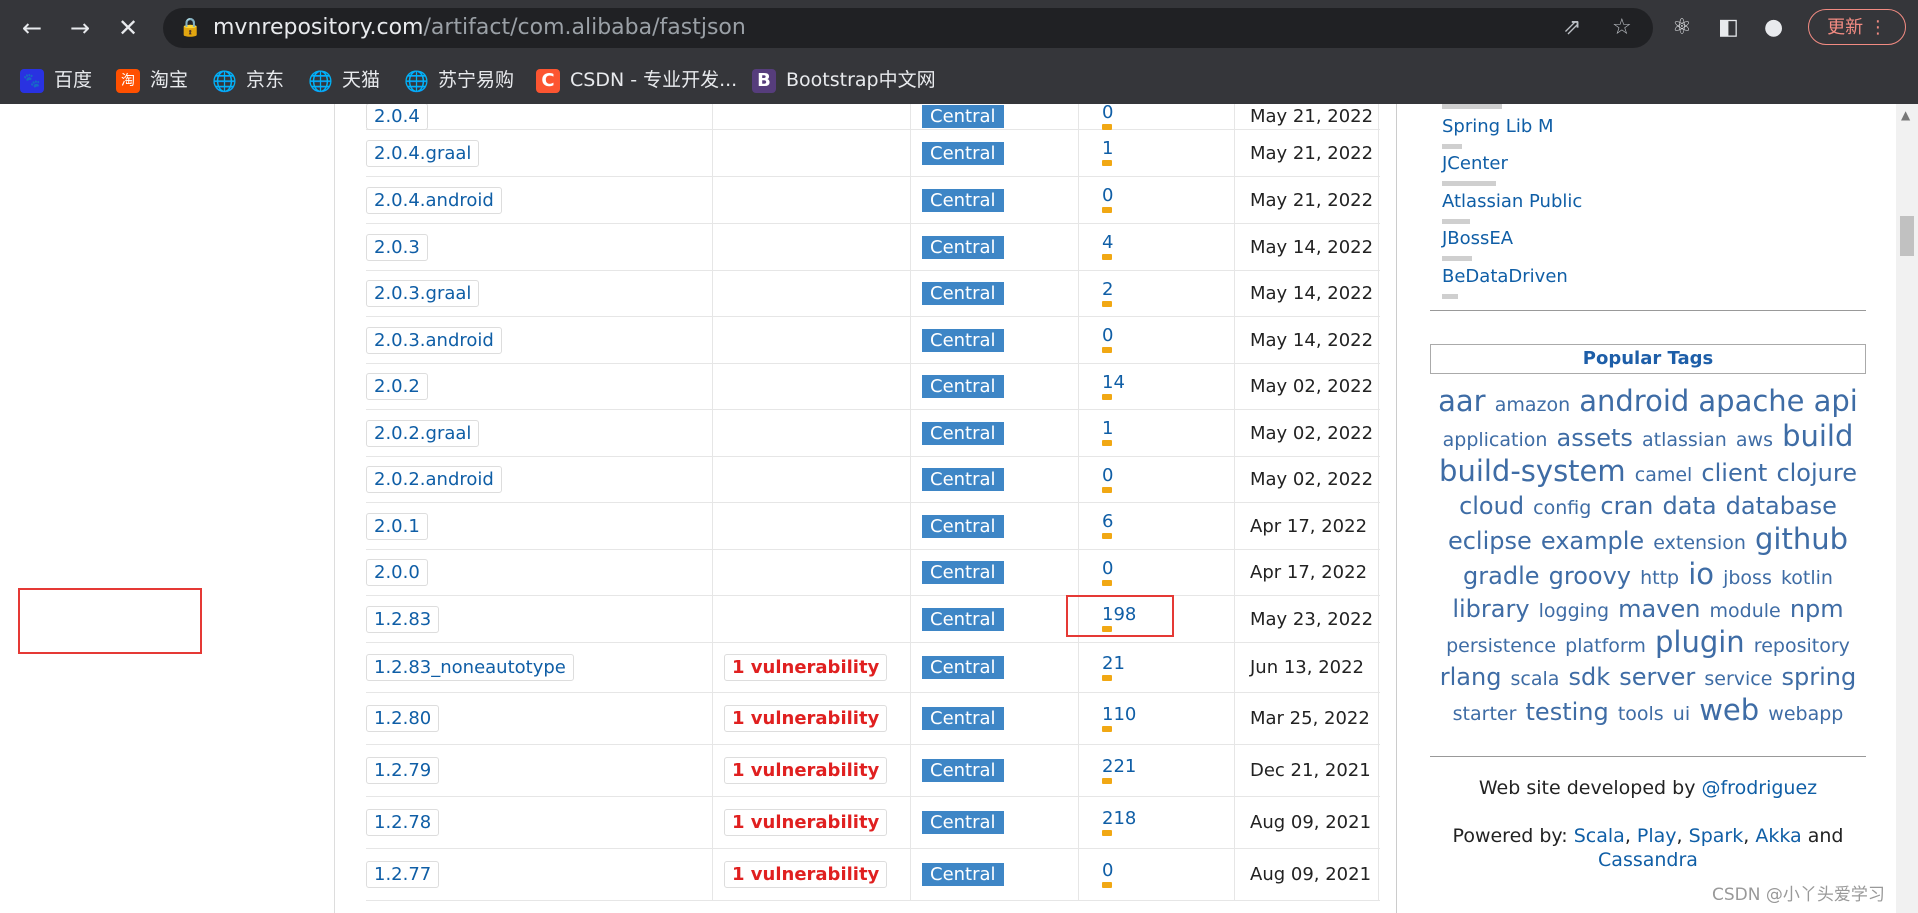 This screenshot has height=913, width=1918. What do you see at coordinates (1535, 679) in the screenshot?
I see `tag-link: scala` at bounding box center [1535, 679].